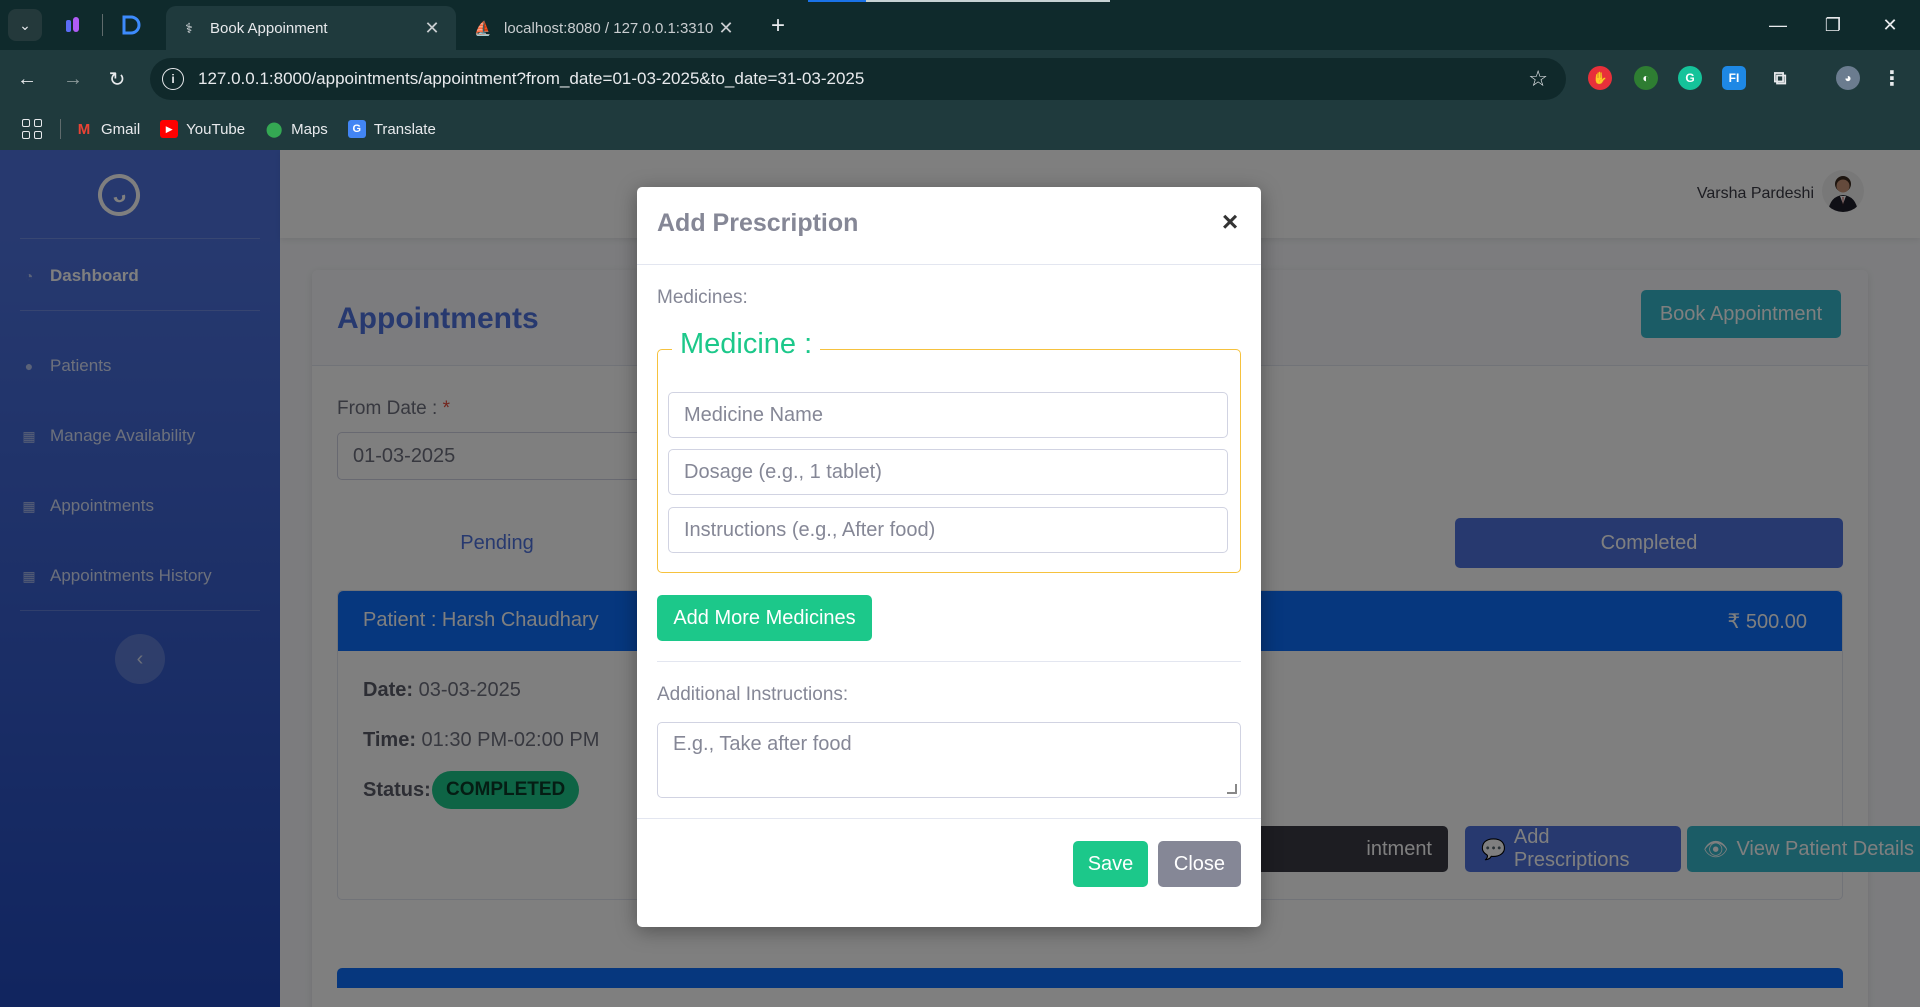 The height and width of the screenshot is (1007, 1920). I want to click on browser-menu-icon: ⋮, so click(1892, 78).